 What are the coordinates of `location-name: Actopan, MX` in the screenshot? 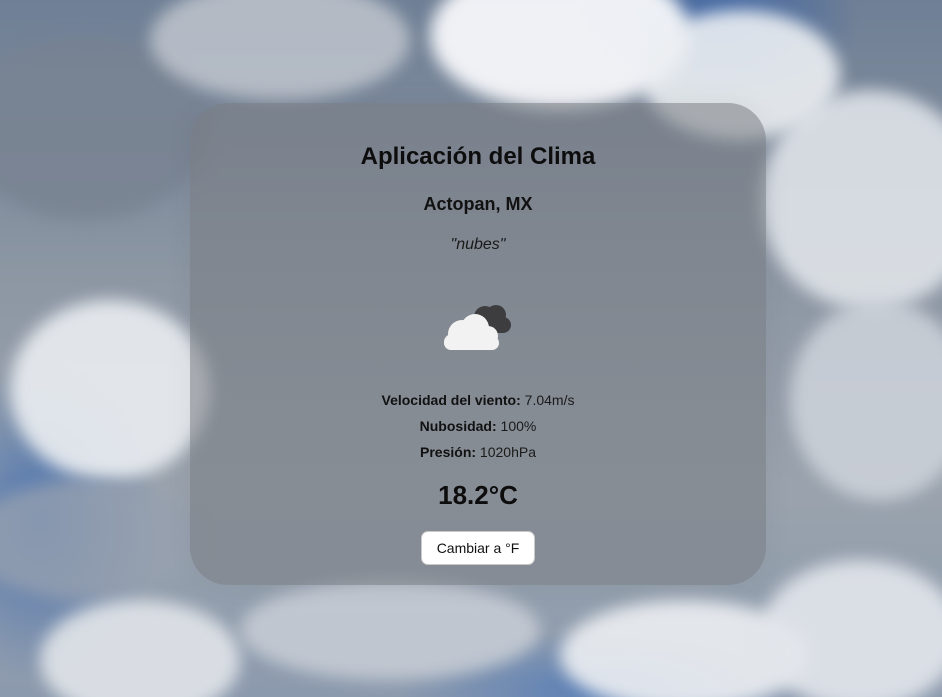 It's located at (478, 204).